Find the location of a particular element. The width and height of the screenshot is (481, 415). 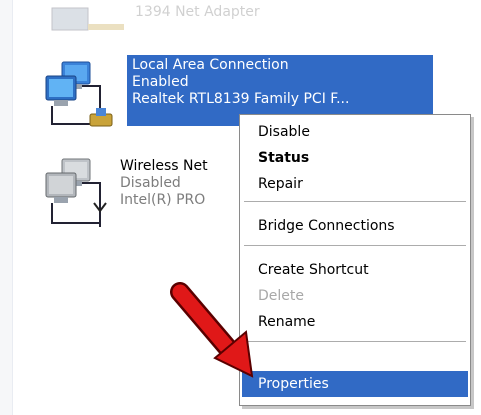

menu-item-properties: Properties is located at coordinates (355, 384).